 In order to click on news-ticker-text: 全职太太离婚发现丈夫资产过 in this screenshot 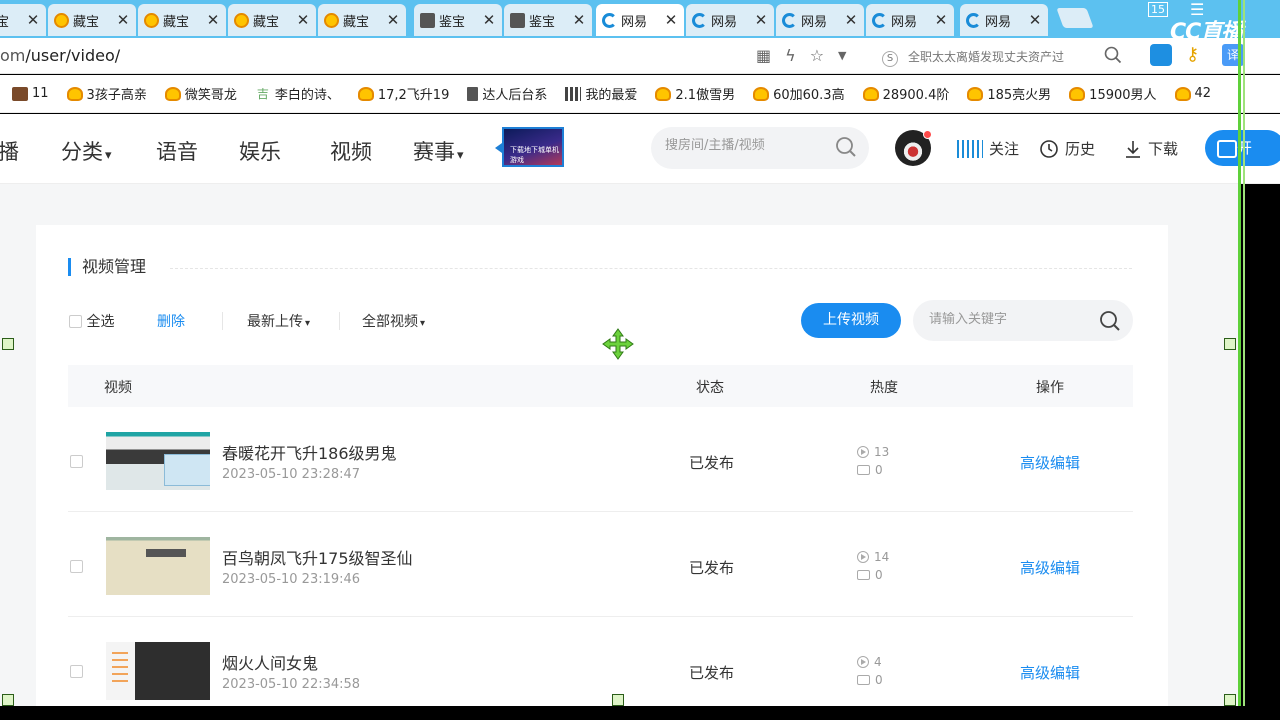, I will do `click(986, 57)`.